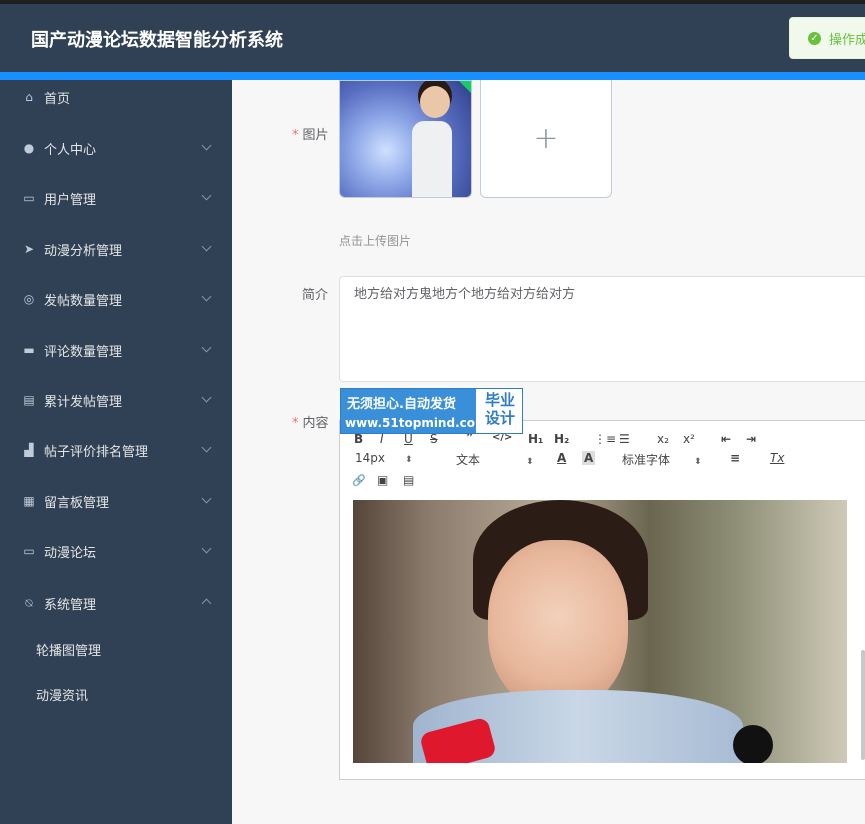  What do you see at coordinates (70, 150) in the screenshot?
I see `sidebar-item-label: 个人中心` at bounding box center [70, 150].